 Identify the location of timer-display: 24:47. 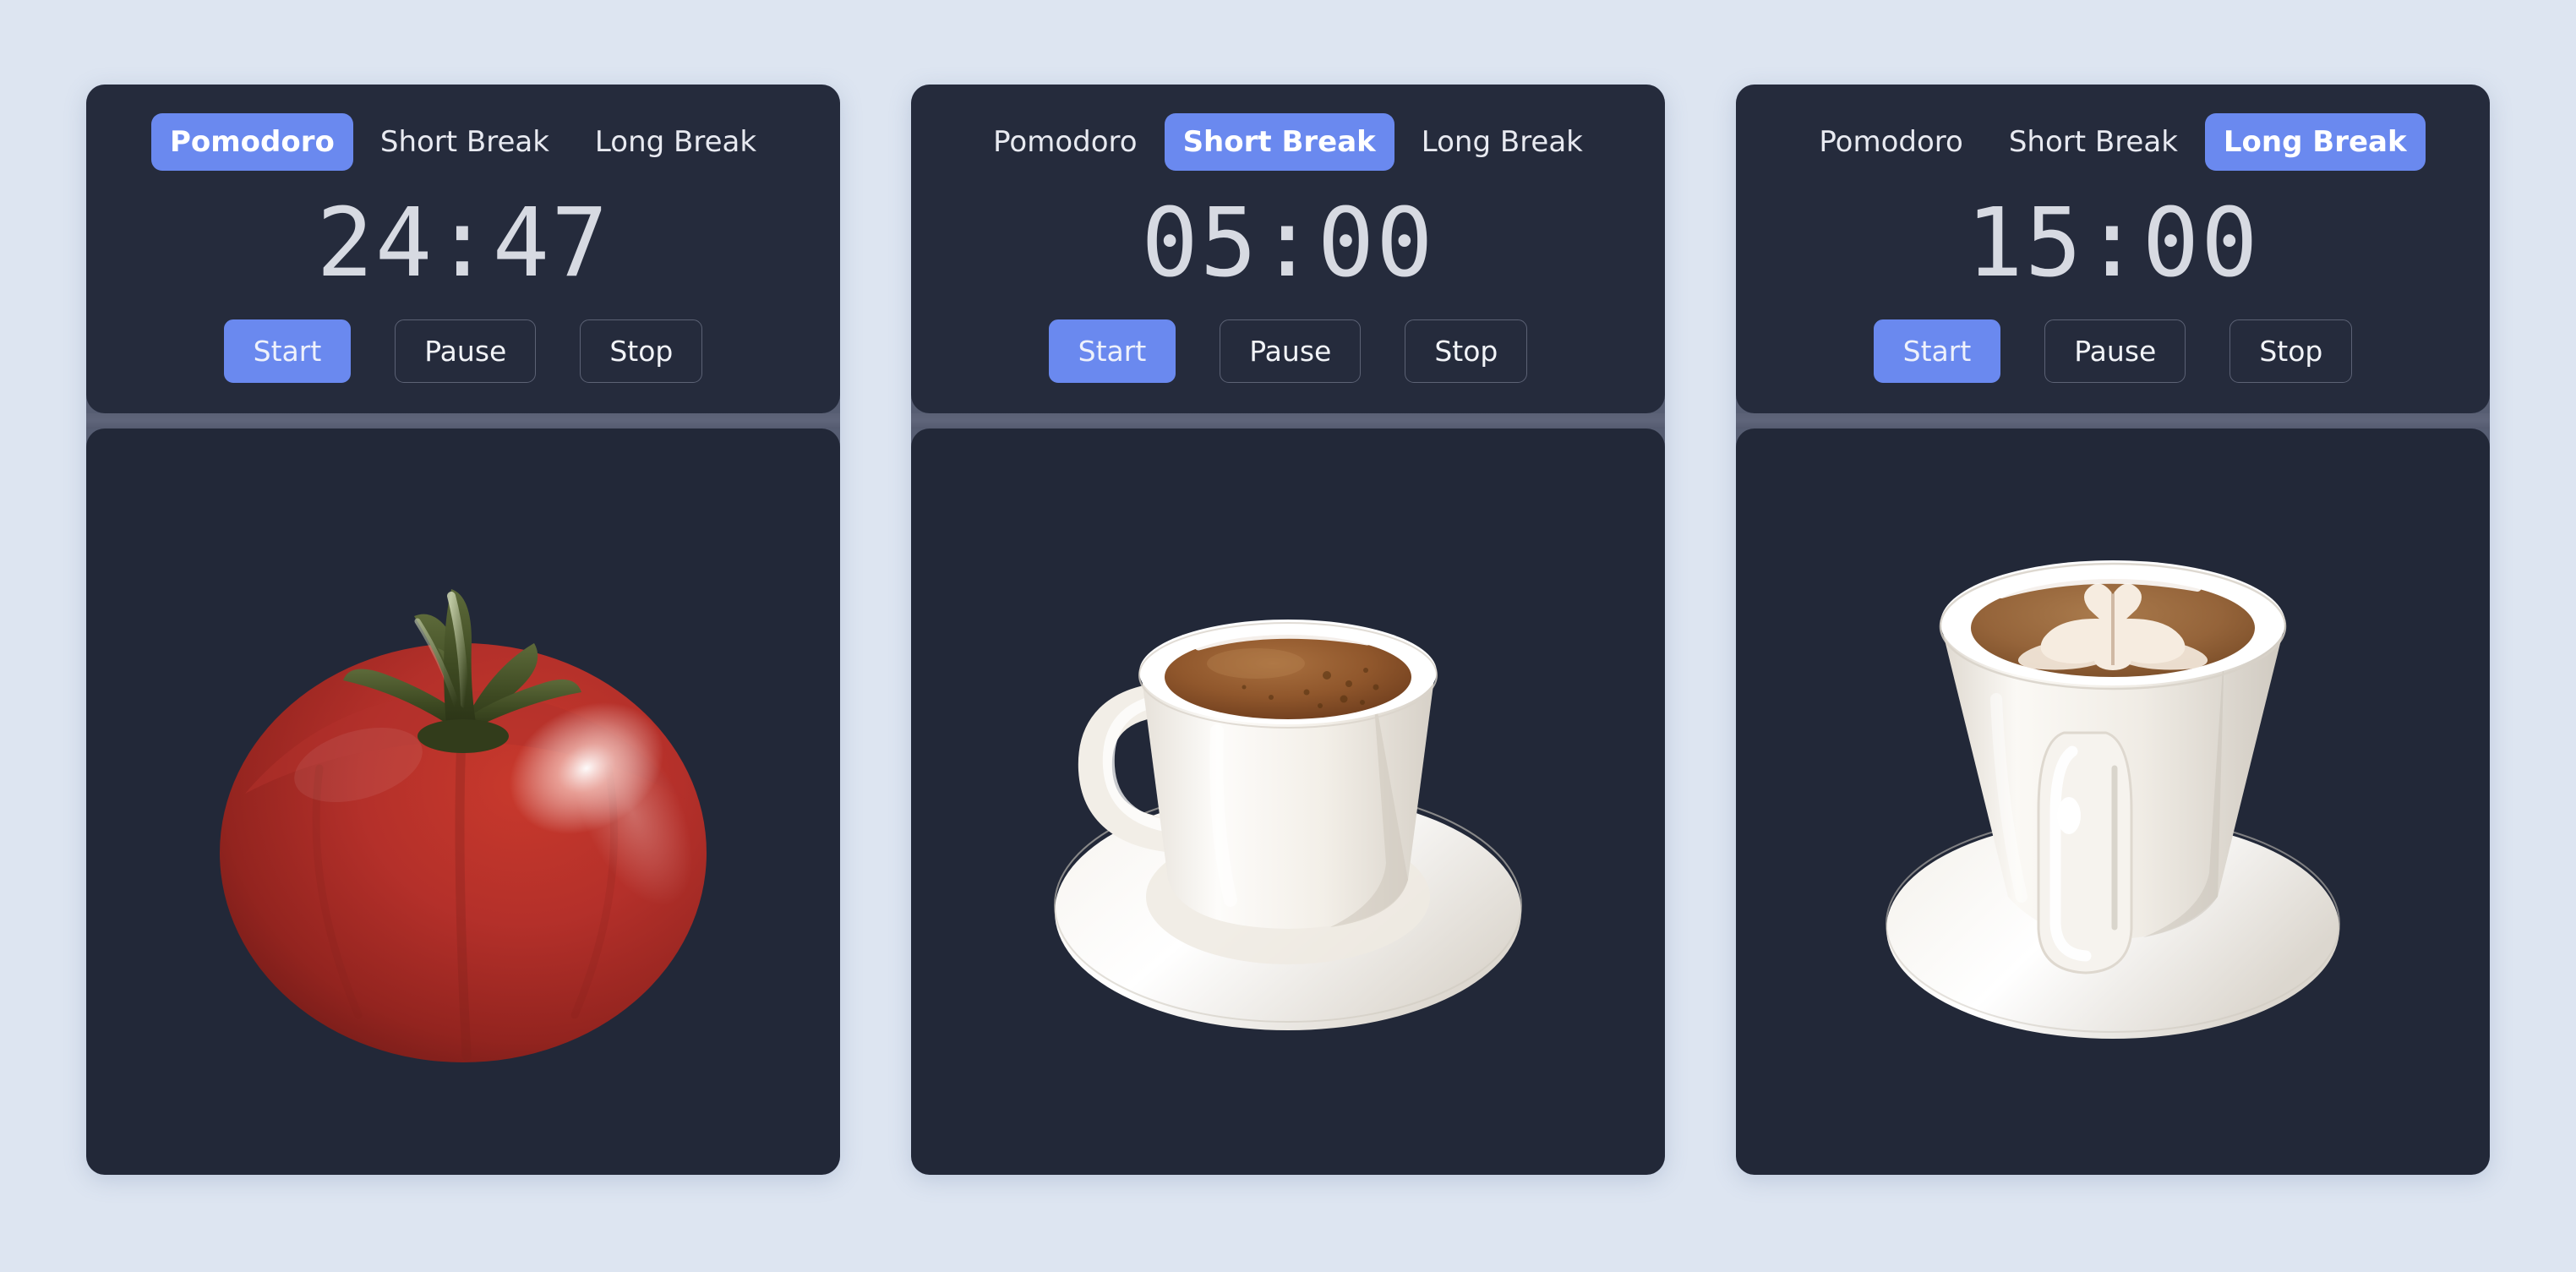
(463, 243).